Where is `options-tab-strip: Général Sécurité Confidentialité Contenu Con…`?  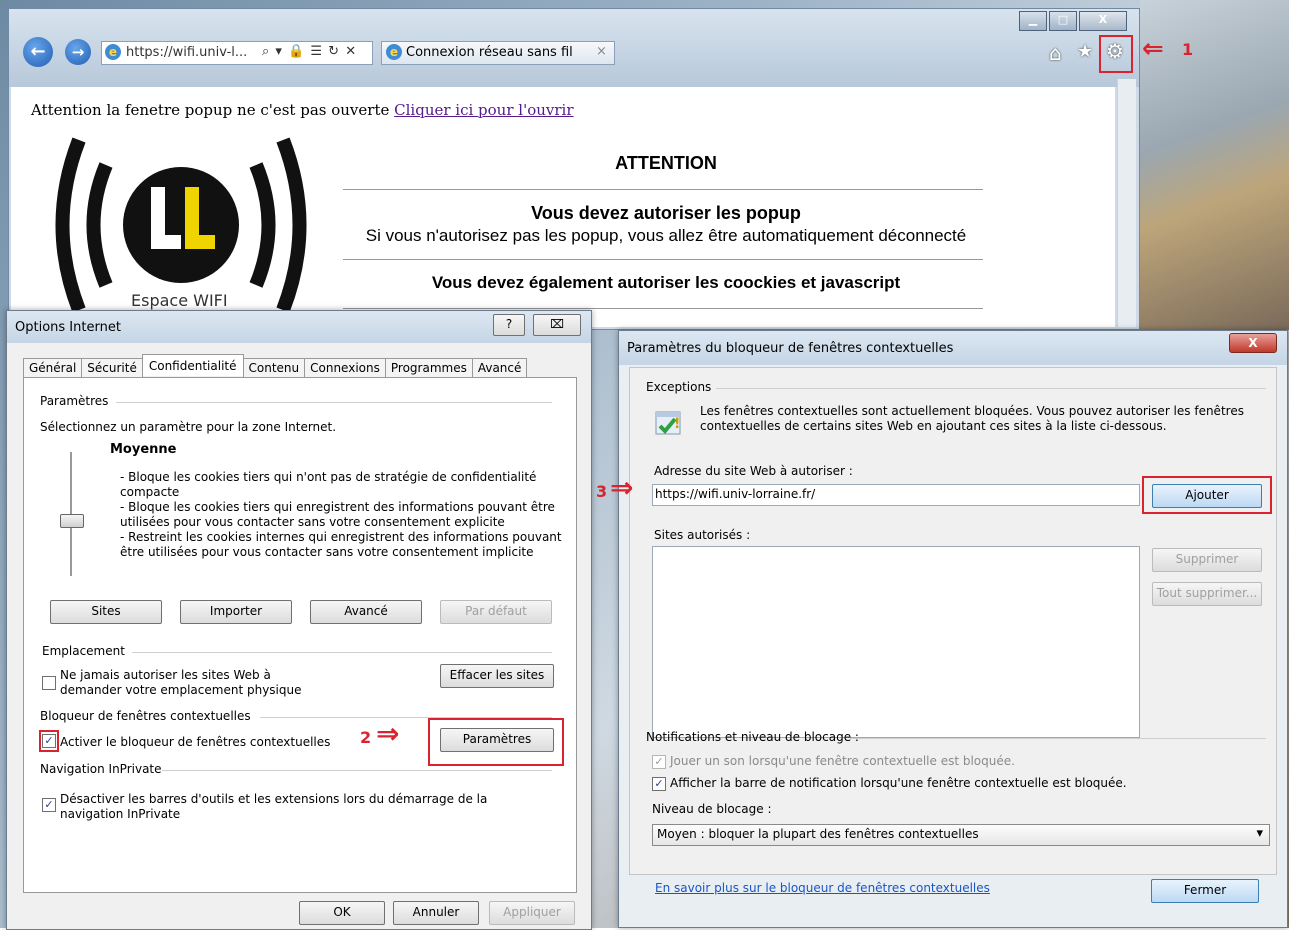
options-tab-strip: Général Sécurité Confidentialité Contenu Con… is located at coordinates (275, 366).